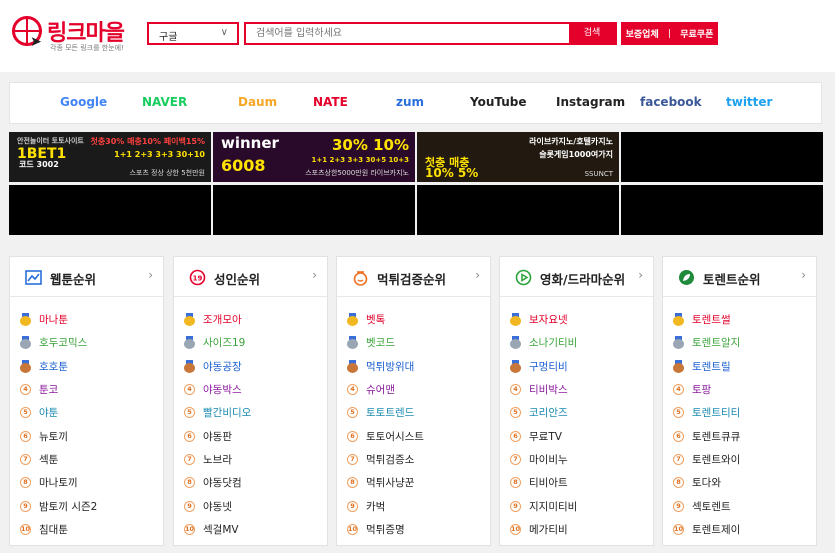 This screenshot has height=553, width=835. What do you see at coordinates (408, 33) in the screenshot?
I see `search-input` at bounding box center [408, 33].